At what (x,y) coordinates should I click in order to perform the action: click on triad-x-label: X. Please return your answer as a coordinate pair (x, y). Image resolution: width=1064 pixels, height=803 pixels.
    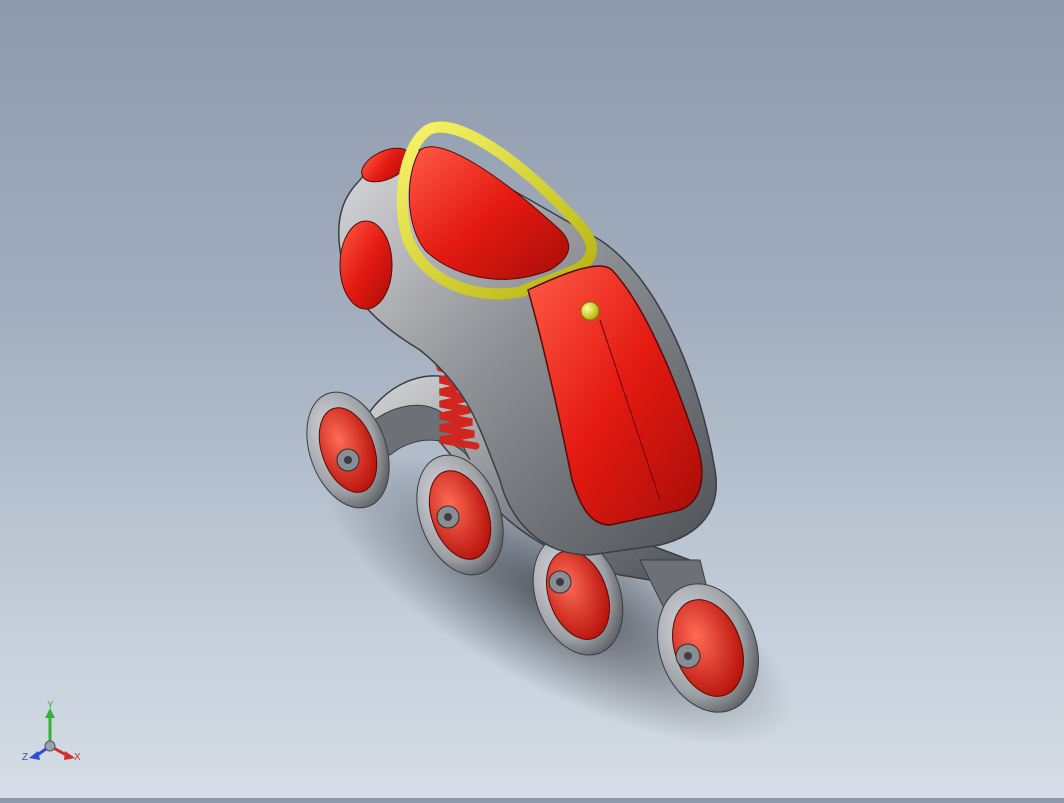
    Looking at the image, I should click on (77, 757).